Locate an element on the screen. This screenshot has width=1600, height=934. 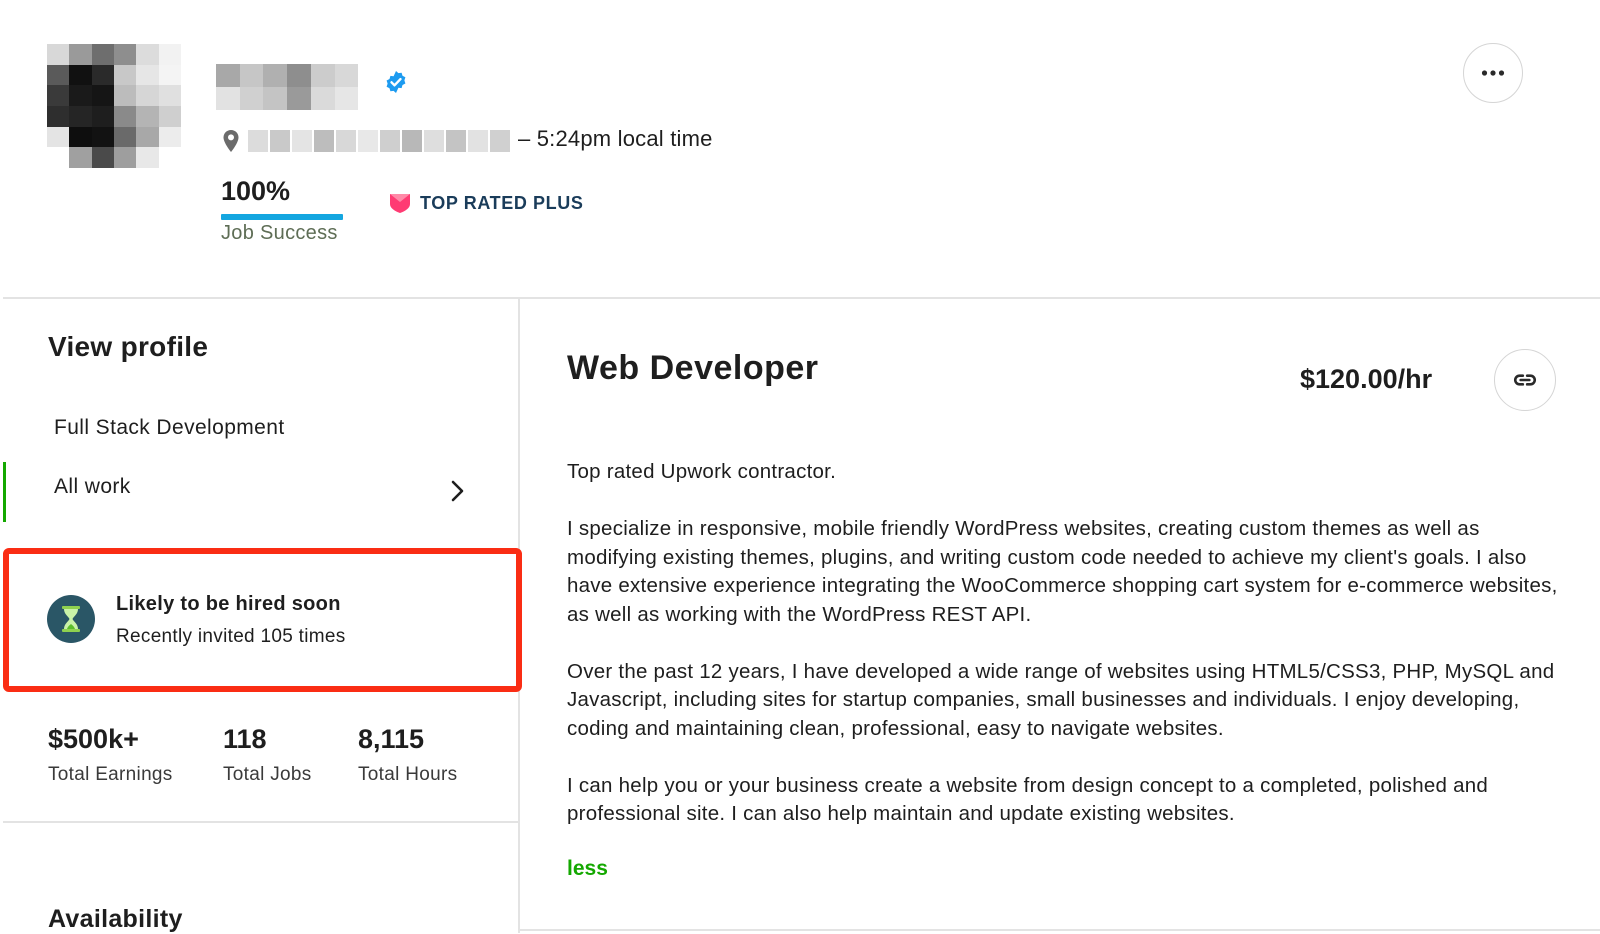
ellipsis-icon is located at coordinates (1493, 73).